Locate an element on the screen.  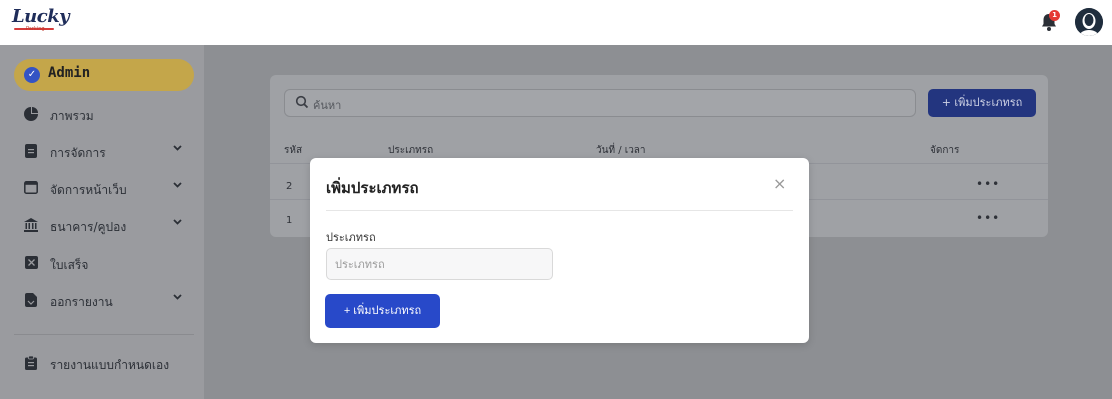
modal-divider is located at coordinates (559, 210).